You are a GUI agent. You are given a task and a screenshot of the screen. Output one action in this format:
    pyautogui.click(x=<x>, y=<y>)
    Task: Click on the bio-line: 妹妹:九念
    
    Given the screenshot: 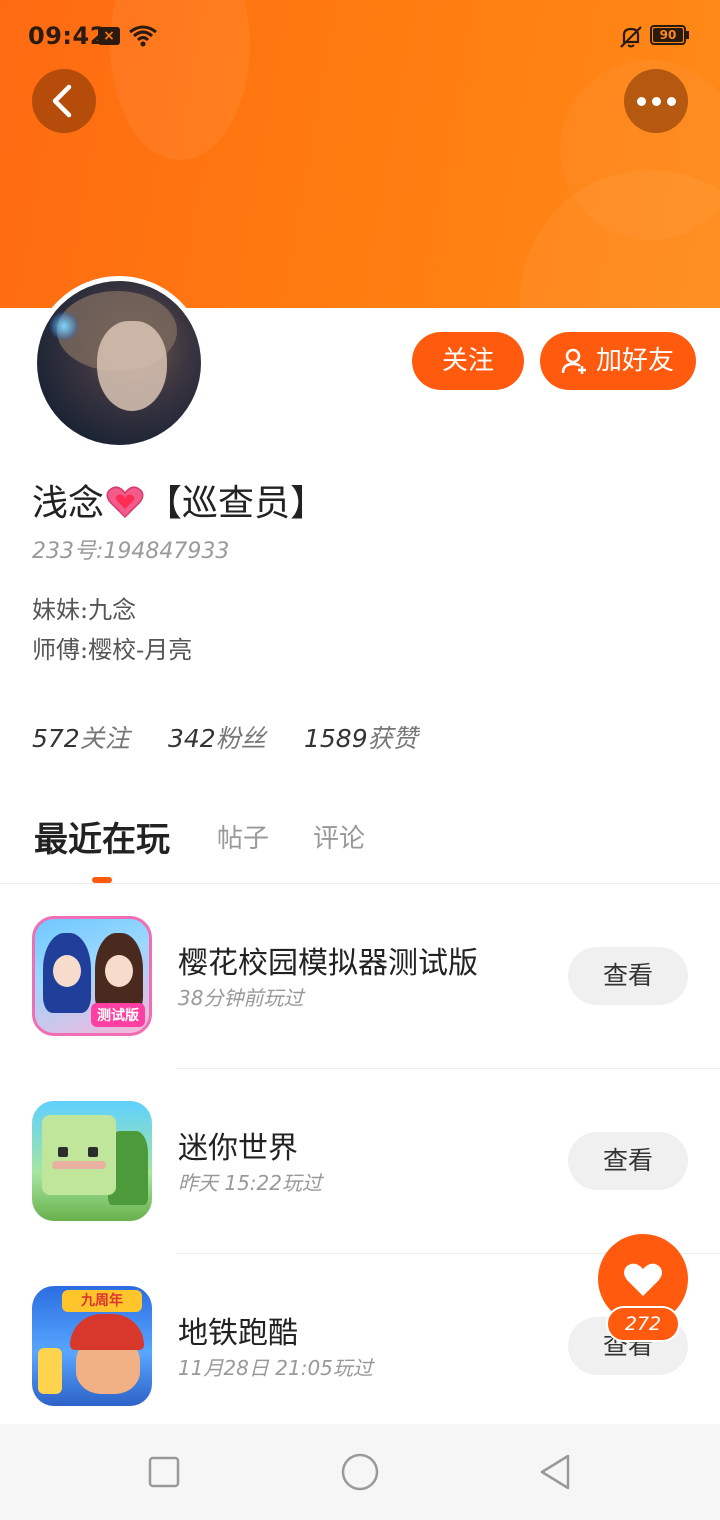 What is the action you would take?
    pyautogui.click(x=84, y=610)
    